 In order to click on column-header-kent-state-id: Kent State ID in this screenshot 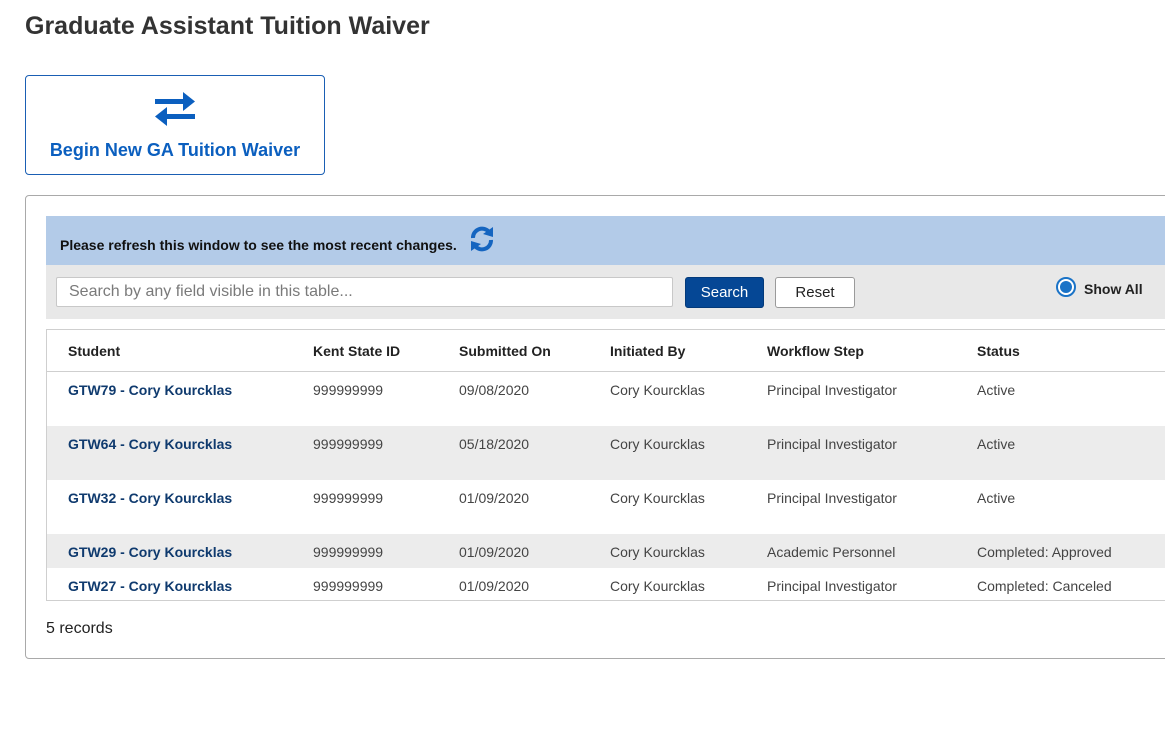, I will do `click(386, 351)`.